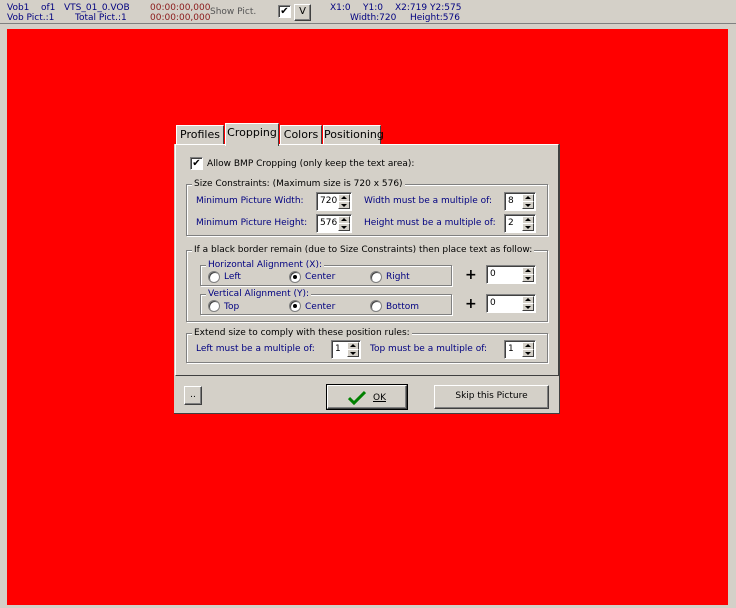 Image resolution: width=736 pixels, height=608 pixels. I want to click on vob-label: Vob1, so click(18, 8).